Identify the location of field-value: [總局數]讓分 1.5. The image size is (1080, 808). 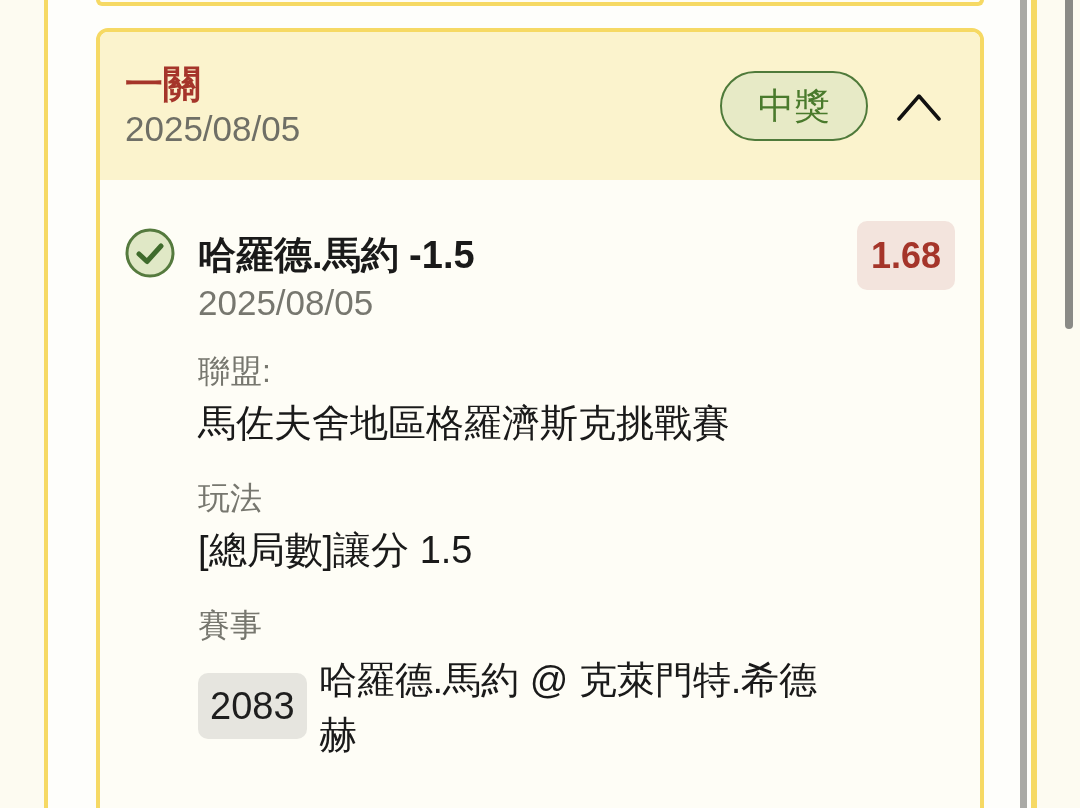
(336, 550).